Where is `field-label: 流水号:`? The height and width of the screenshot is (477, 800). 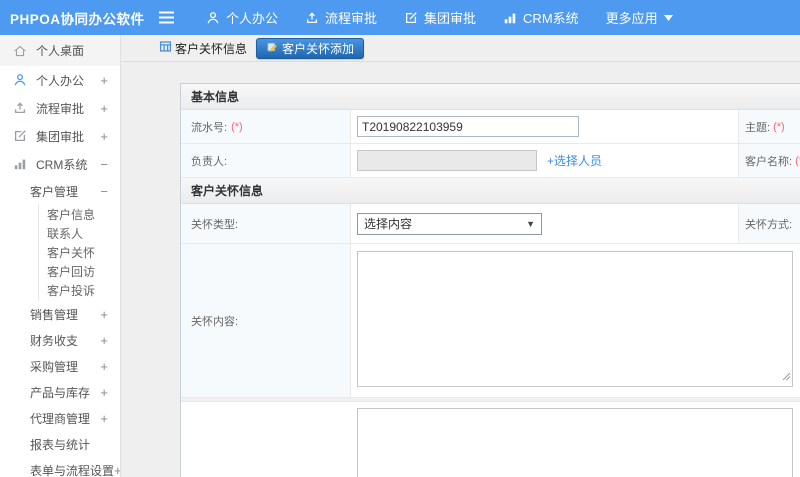
field-label: 流水号: is located at coordinates (209, 127).